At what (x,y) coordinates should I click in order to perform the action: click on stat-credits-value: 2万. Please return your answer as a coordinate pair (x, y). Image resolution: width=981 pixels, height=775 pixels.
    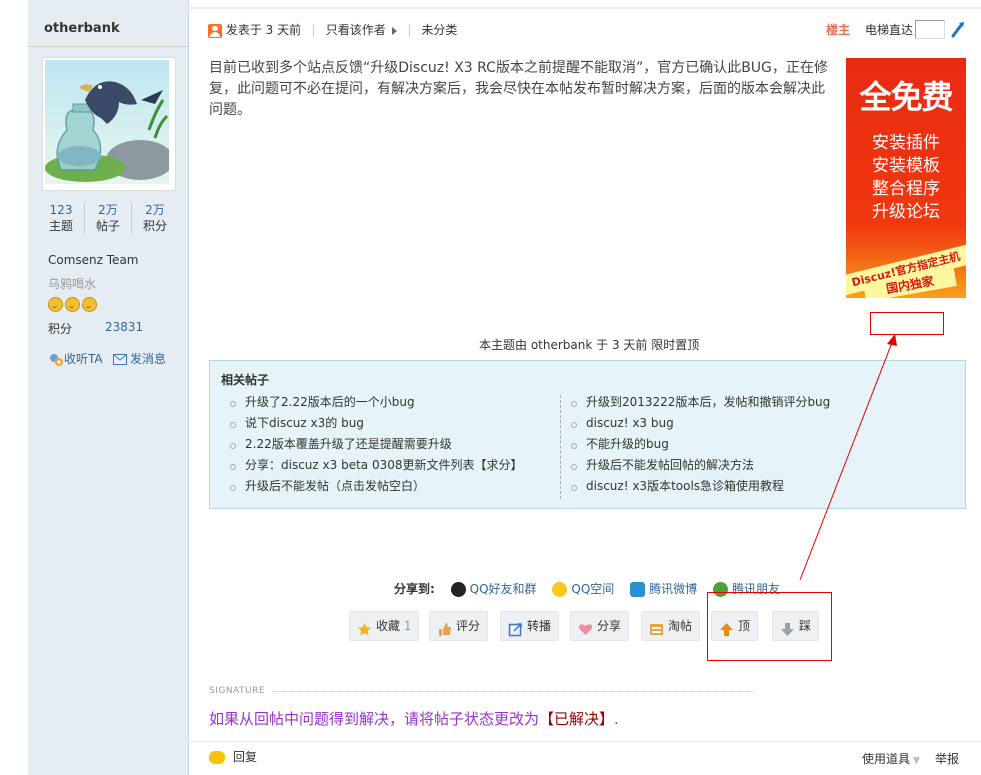
    Looking at the image, I should click on (155, 210).